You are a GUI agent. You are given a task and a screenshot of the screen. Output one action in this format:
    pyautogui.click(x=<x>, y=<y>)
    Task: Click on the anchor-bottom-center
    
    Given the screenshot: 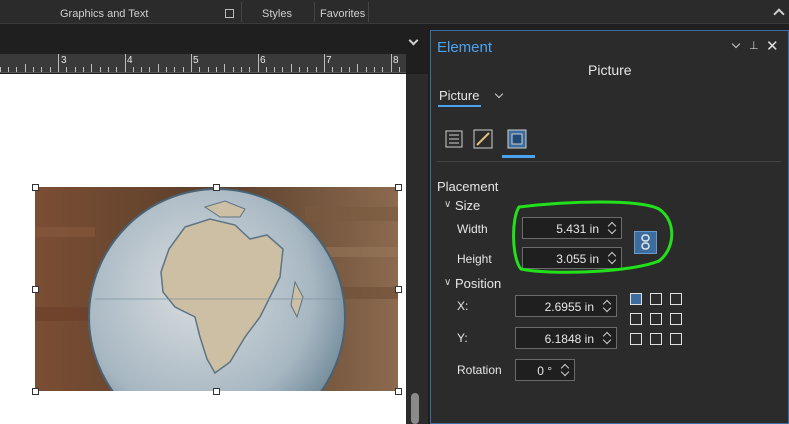 What is the action you would take?
    pyautogui.click(x=656, y=339)
    